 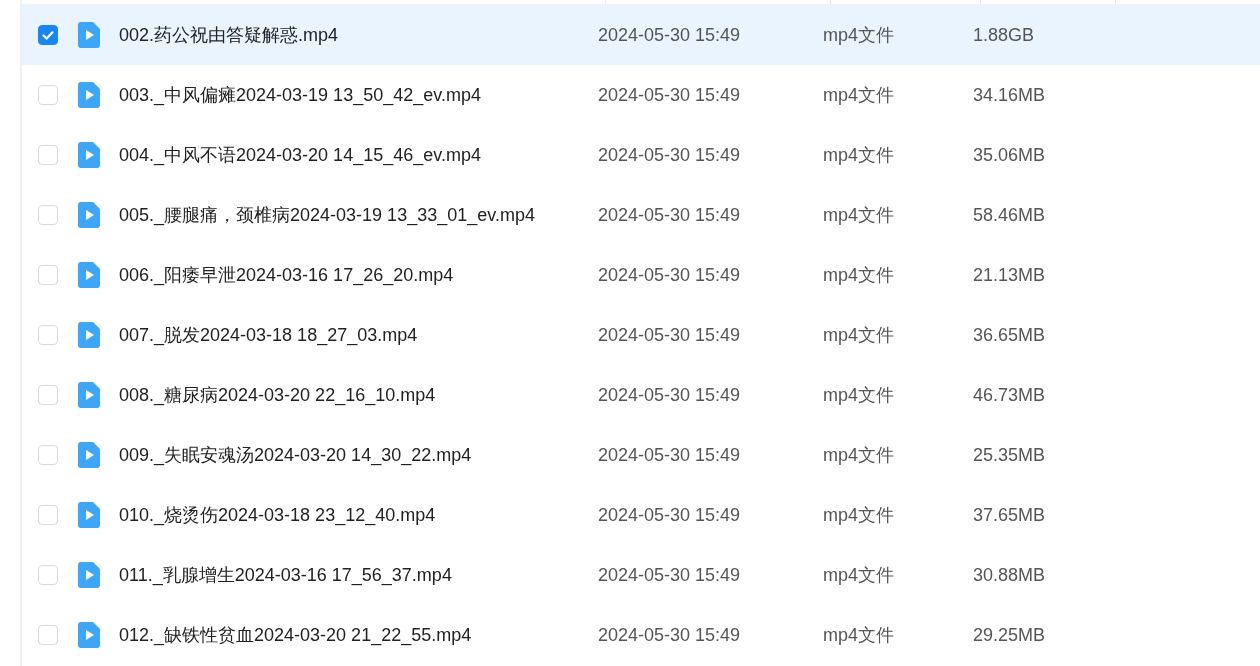 I want to click on file-name: 005._腰腿痛，颈椎病2024-03-19 13_33_01_ev.mp4, so click(x=327, y=215).